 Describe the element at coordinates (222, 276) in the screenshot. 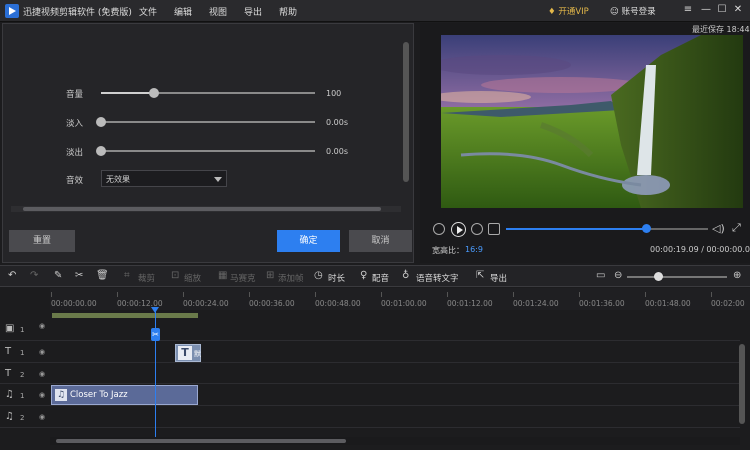

I see `mosaic-icon: ▦` at that location.